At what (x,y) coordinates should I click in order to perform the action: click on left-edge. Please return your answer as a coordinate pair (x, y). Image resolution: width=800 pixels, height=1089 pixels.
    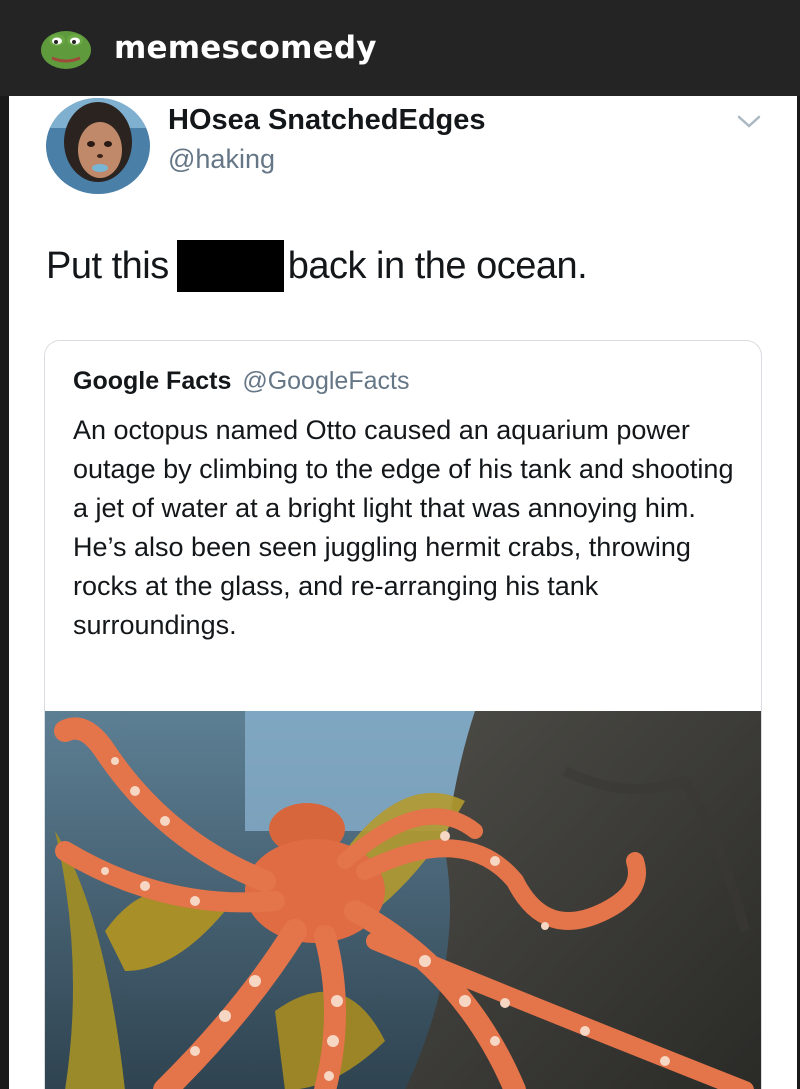
    Looking at the image, I should click on (4, 592).